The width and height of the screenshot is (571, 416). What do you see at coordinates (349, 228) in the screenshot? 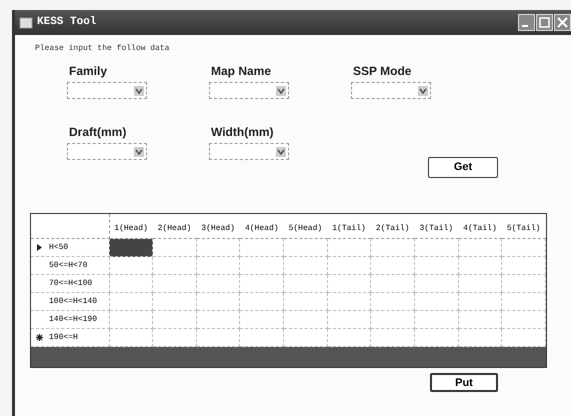
I see `column-header: 1(Tail)` at bounding box center [349, 228].